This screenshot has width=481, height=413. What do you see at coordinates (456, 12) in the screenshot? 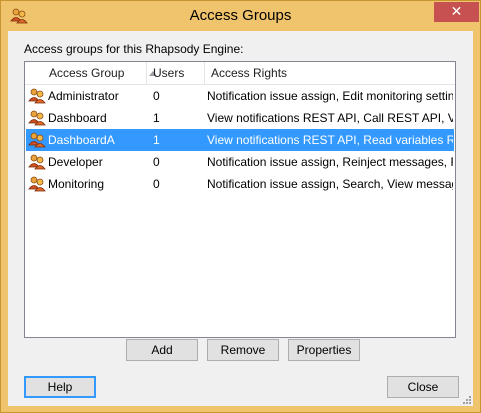
I see `window-close-button: ✕` at bounding box center [456, 12].